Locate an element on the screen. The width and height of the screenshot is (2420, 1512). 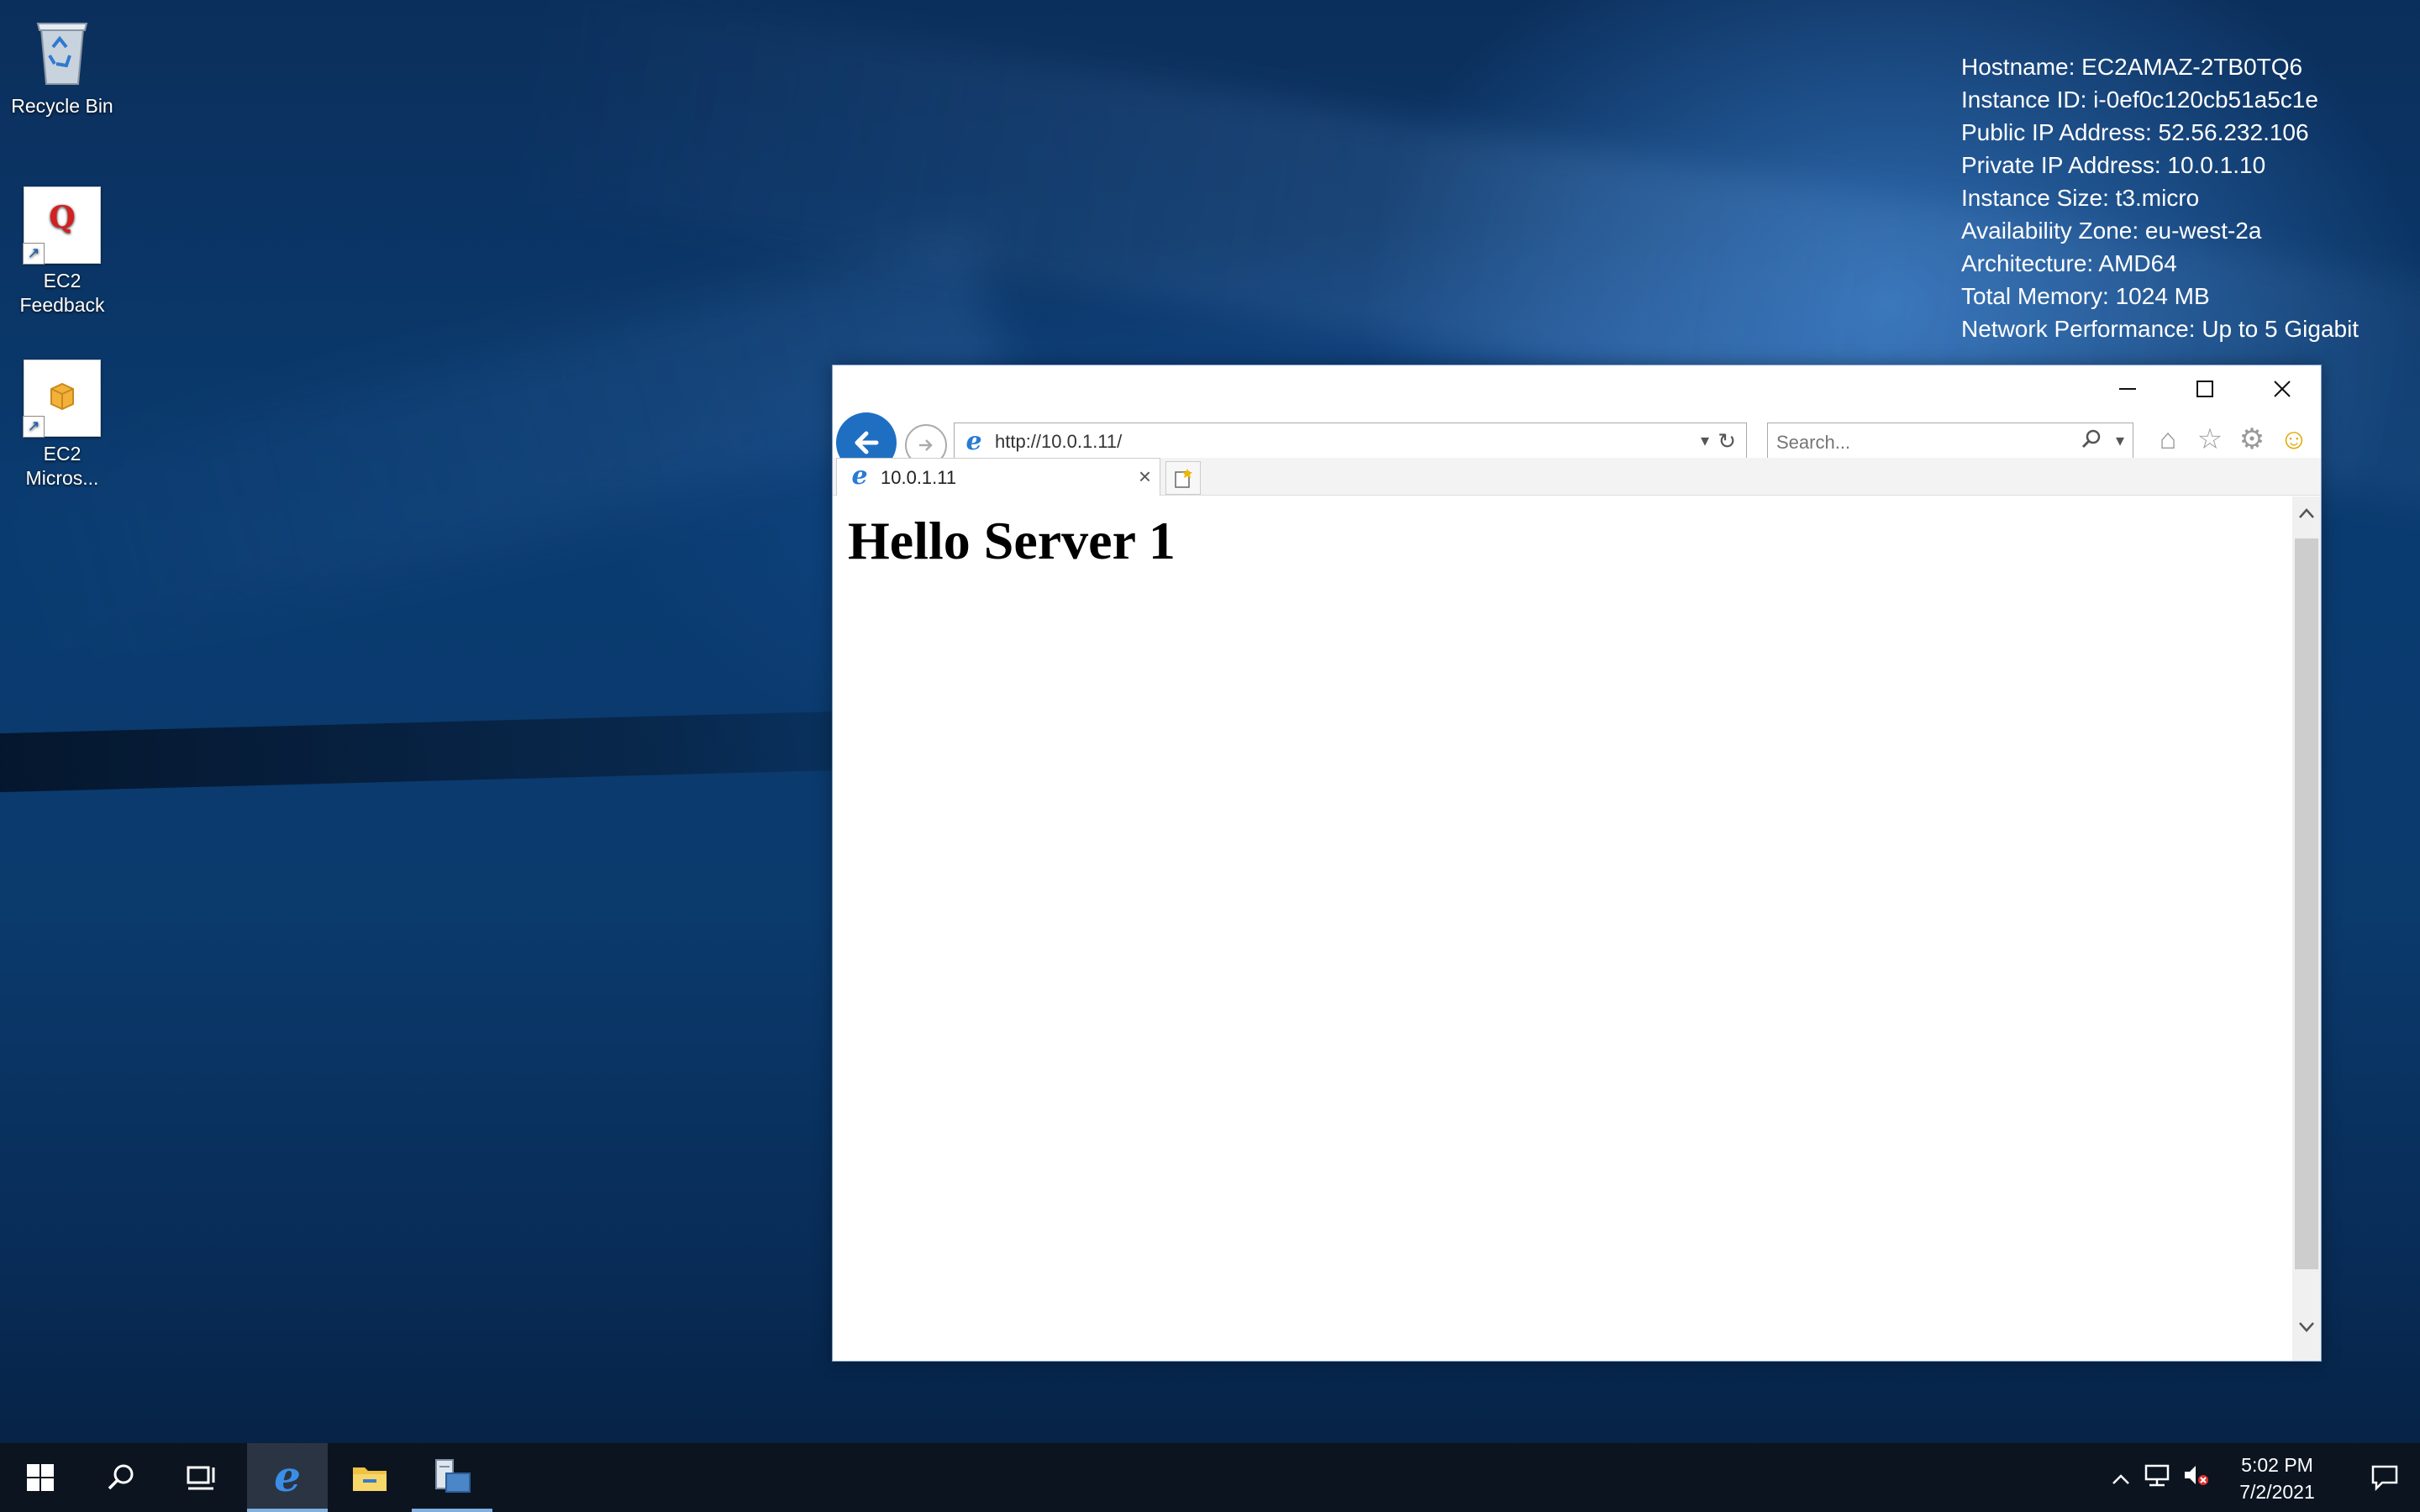
start-button is located at coordinates (40, 1477).